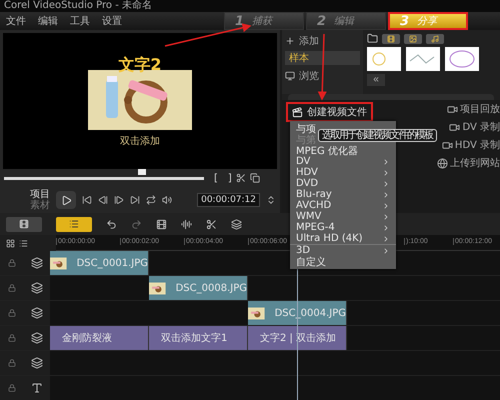  What do you see at coordinates (80, 21) in the screenshot?
I see `menu-item: 工具` at bounding box center [80, 21].